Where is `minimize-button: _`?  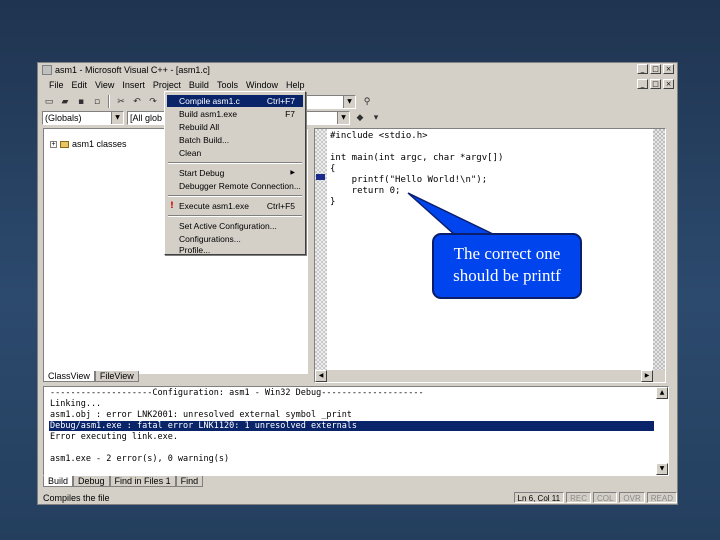
minimize-button: _ is located at coordinates (642, 69).